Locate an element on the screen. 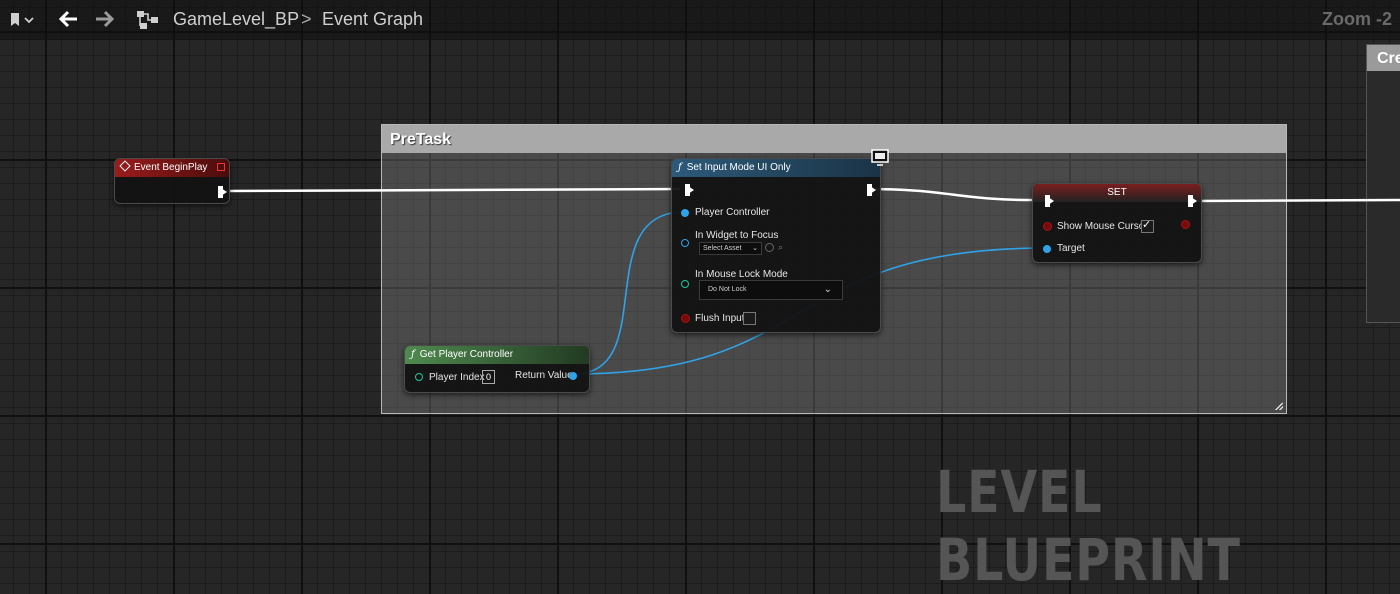 The width and height of the screenshot is (1400, 594). flush-input-pin is located at coordinates (685, 318).